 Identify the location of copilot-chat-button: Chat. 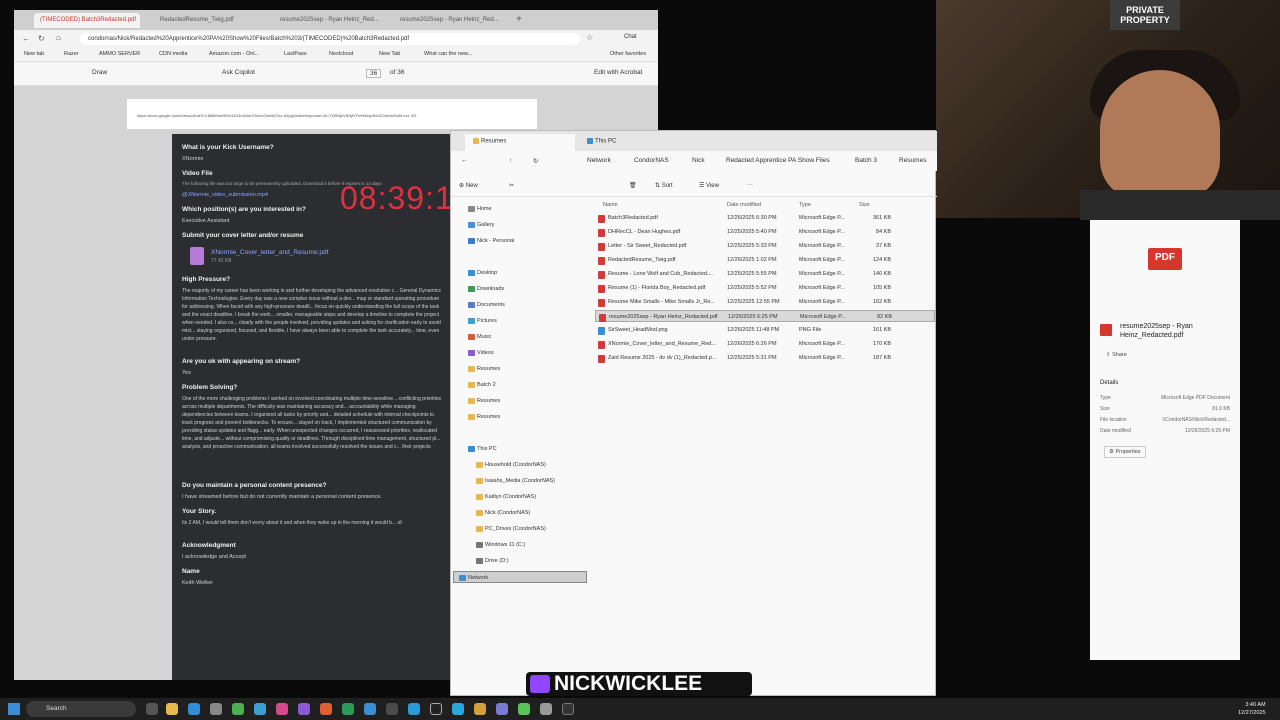
(630, 37).